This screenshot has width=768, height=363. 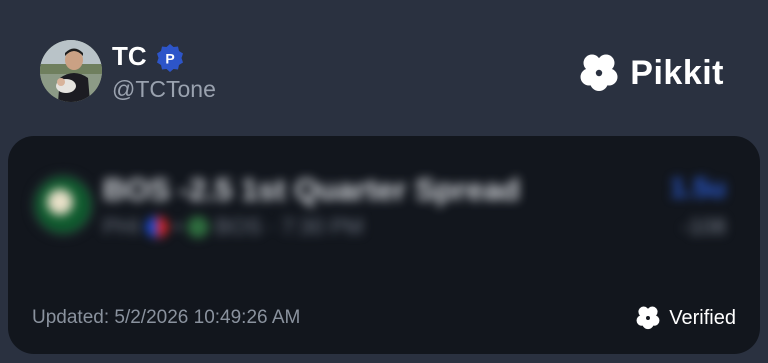 What do you see at coordinates (166, 317) in the screenshot?
I see `updated-timestamp: Updated: 5/2/2026 10:49:26 AM` at bounding box center [166, 317].